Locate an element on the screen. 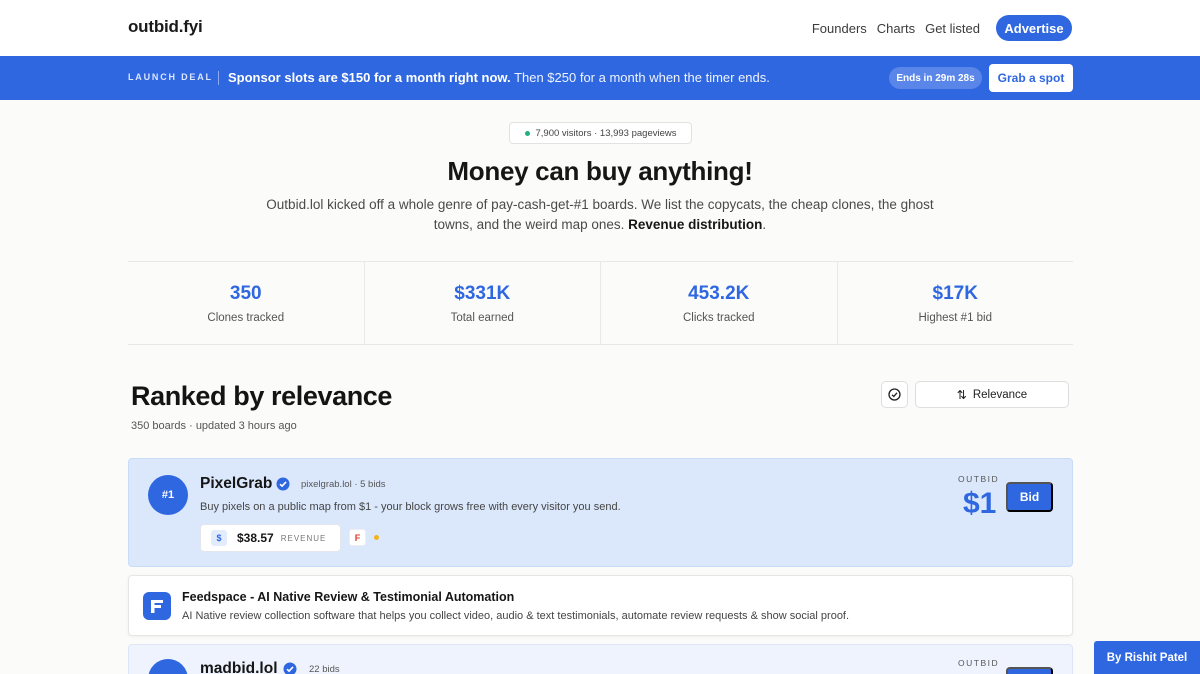 This screenshot has height=674, width=1200. status-dot-icon is located at coordinates (376, 537).